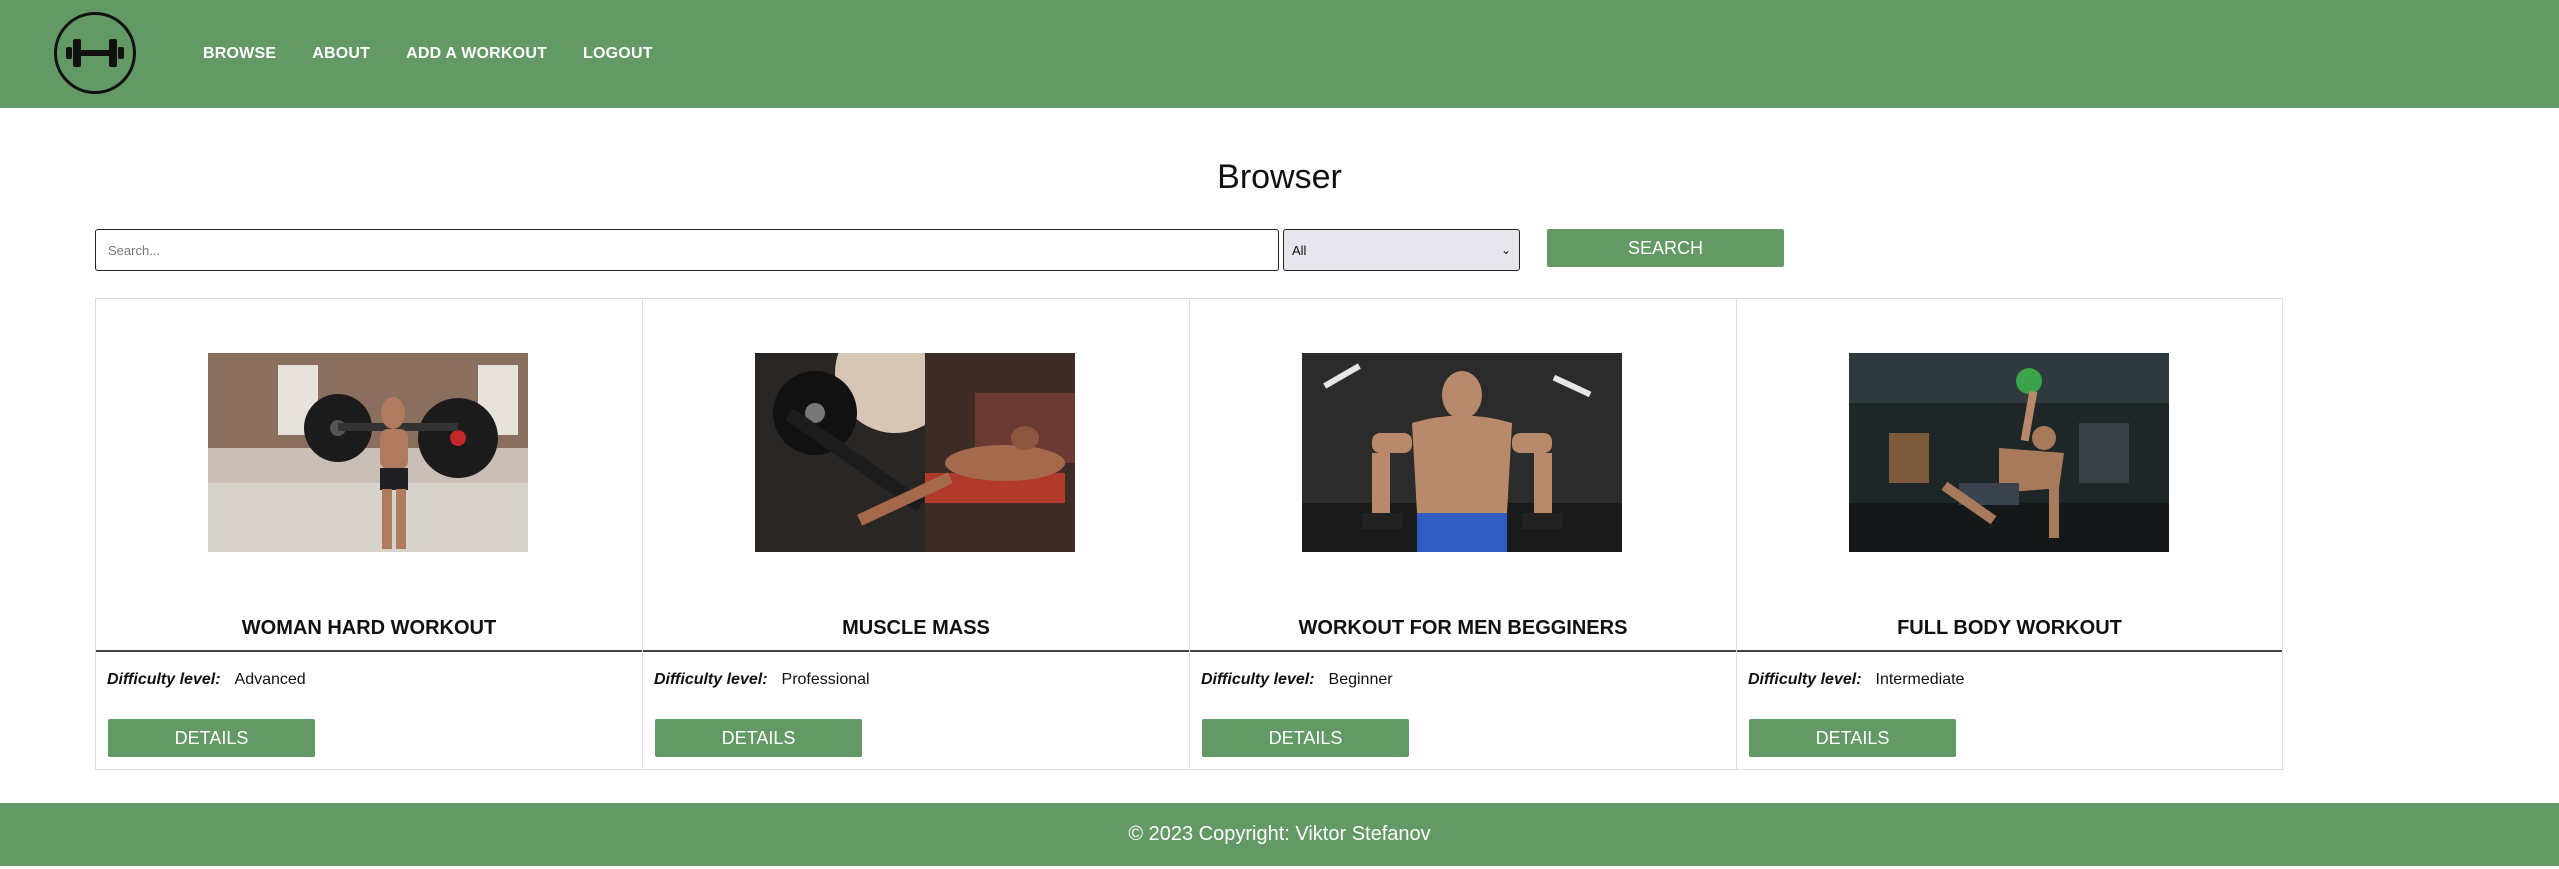 Image resolution: width=2559 pixels, height=869 pixels. What do you see at coordinates (341, 54) in the screenshot?
I see `nav-about-link: ABOUT` at bounding box center [341, 54].